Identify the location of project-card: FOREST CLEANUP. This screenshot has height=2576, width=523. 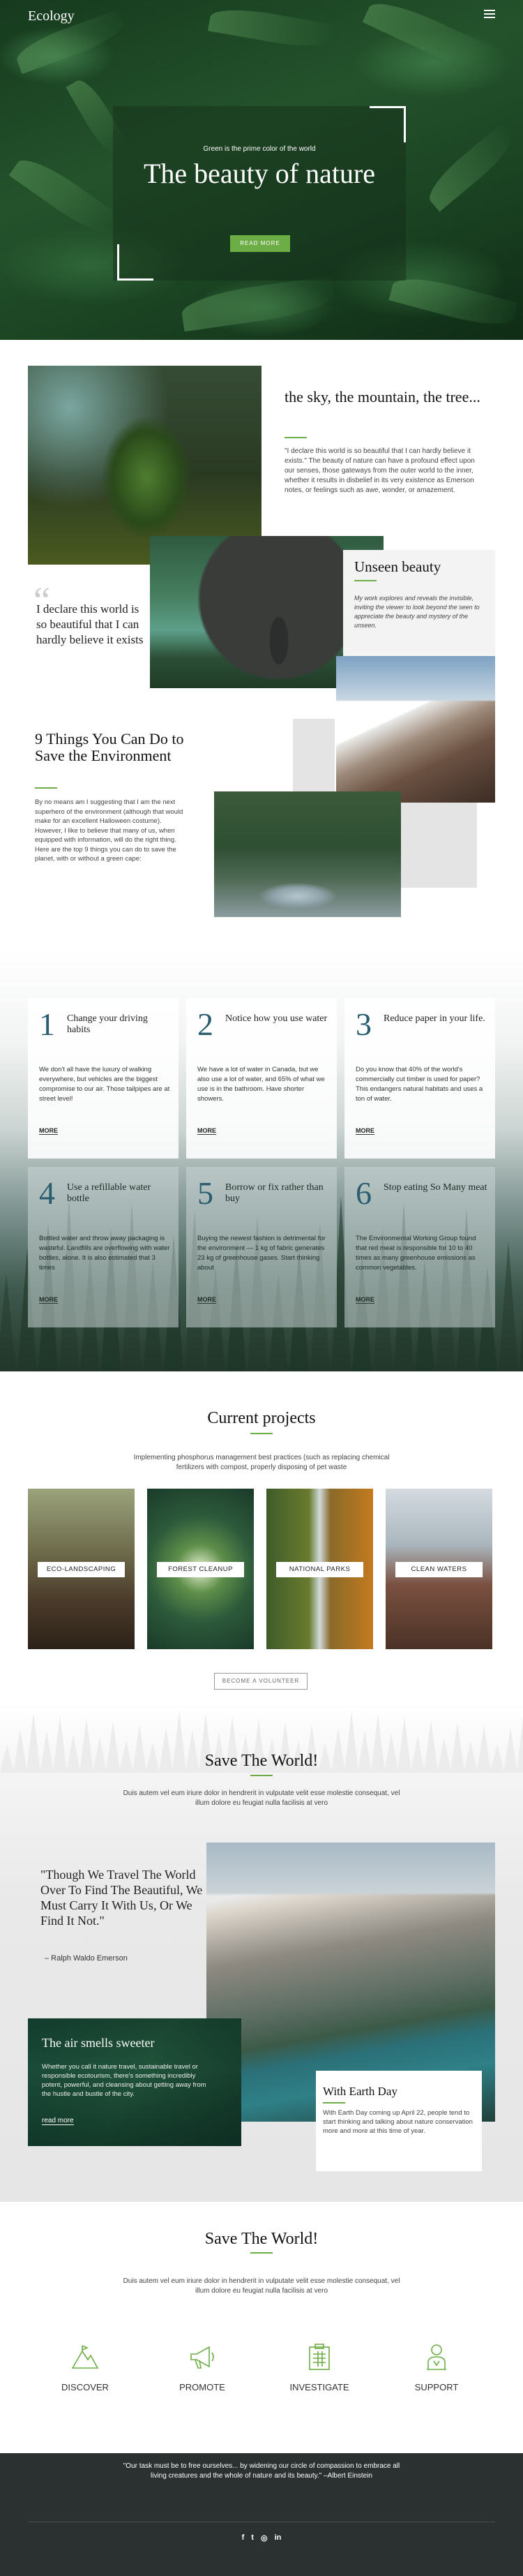
(200, 1569).